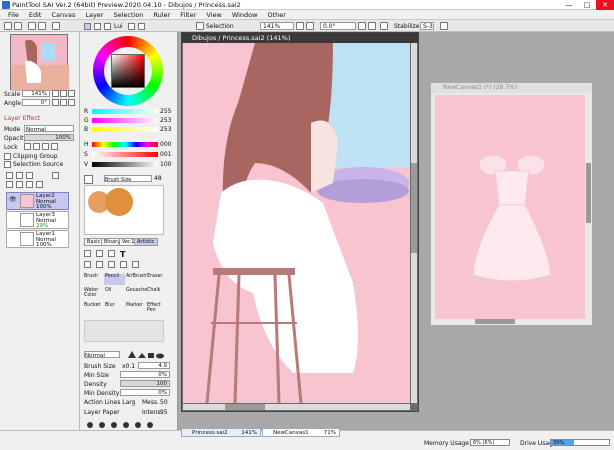 The image size is (614, 450). Describe the element at coordinates (36, 93) in the screenshot. I see `scale-slider: 141%` at that location.